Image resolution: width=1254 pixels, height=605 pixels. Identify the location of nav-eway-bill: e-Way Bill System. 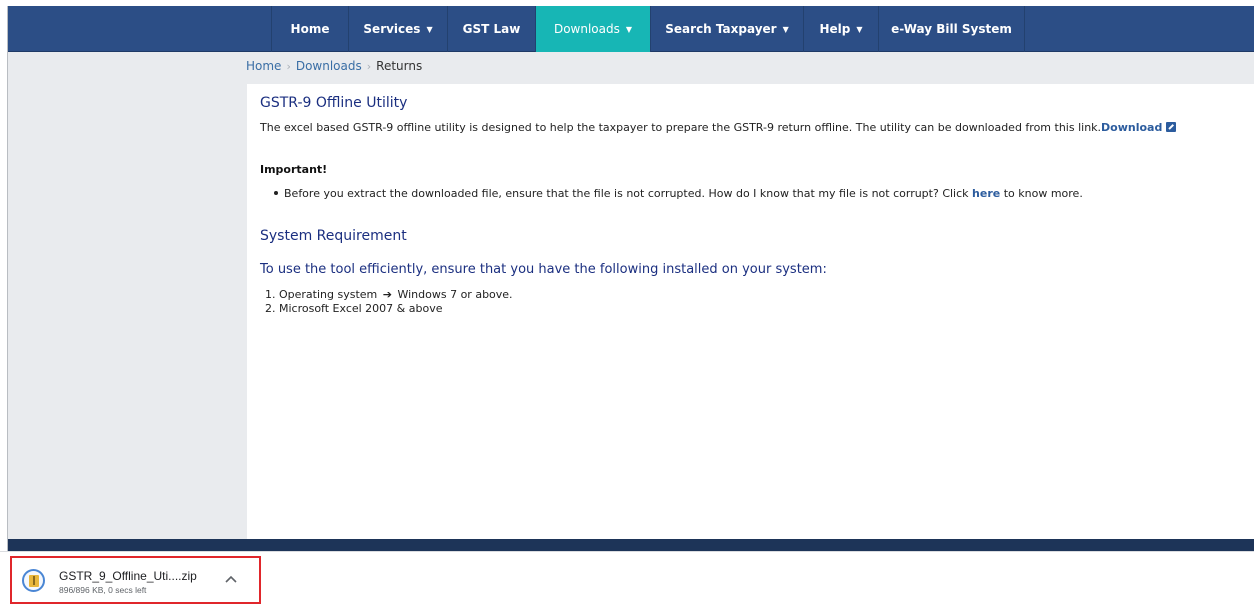
(952, 29).